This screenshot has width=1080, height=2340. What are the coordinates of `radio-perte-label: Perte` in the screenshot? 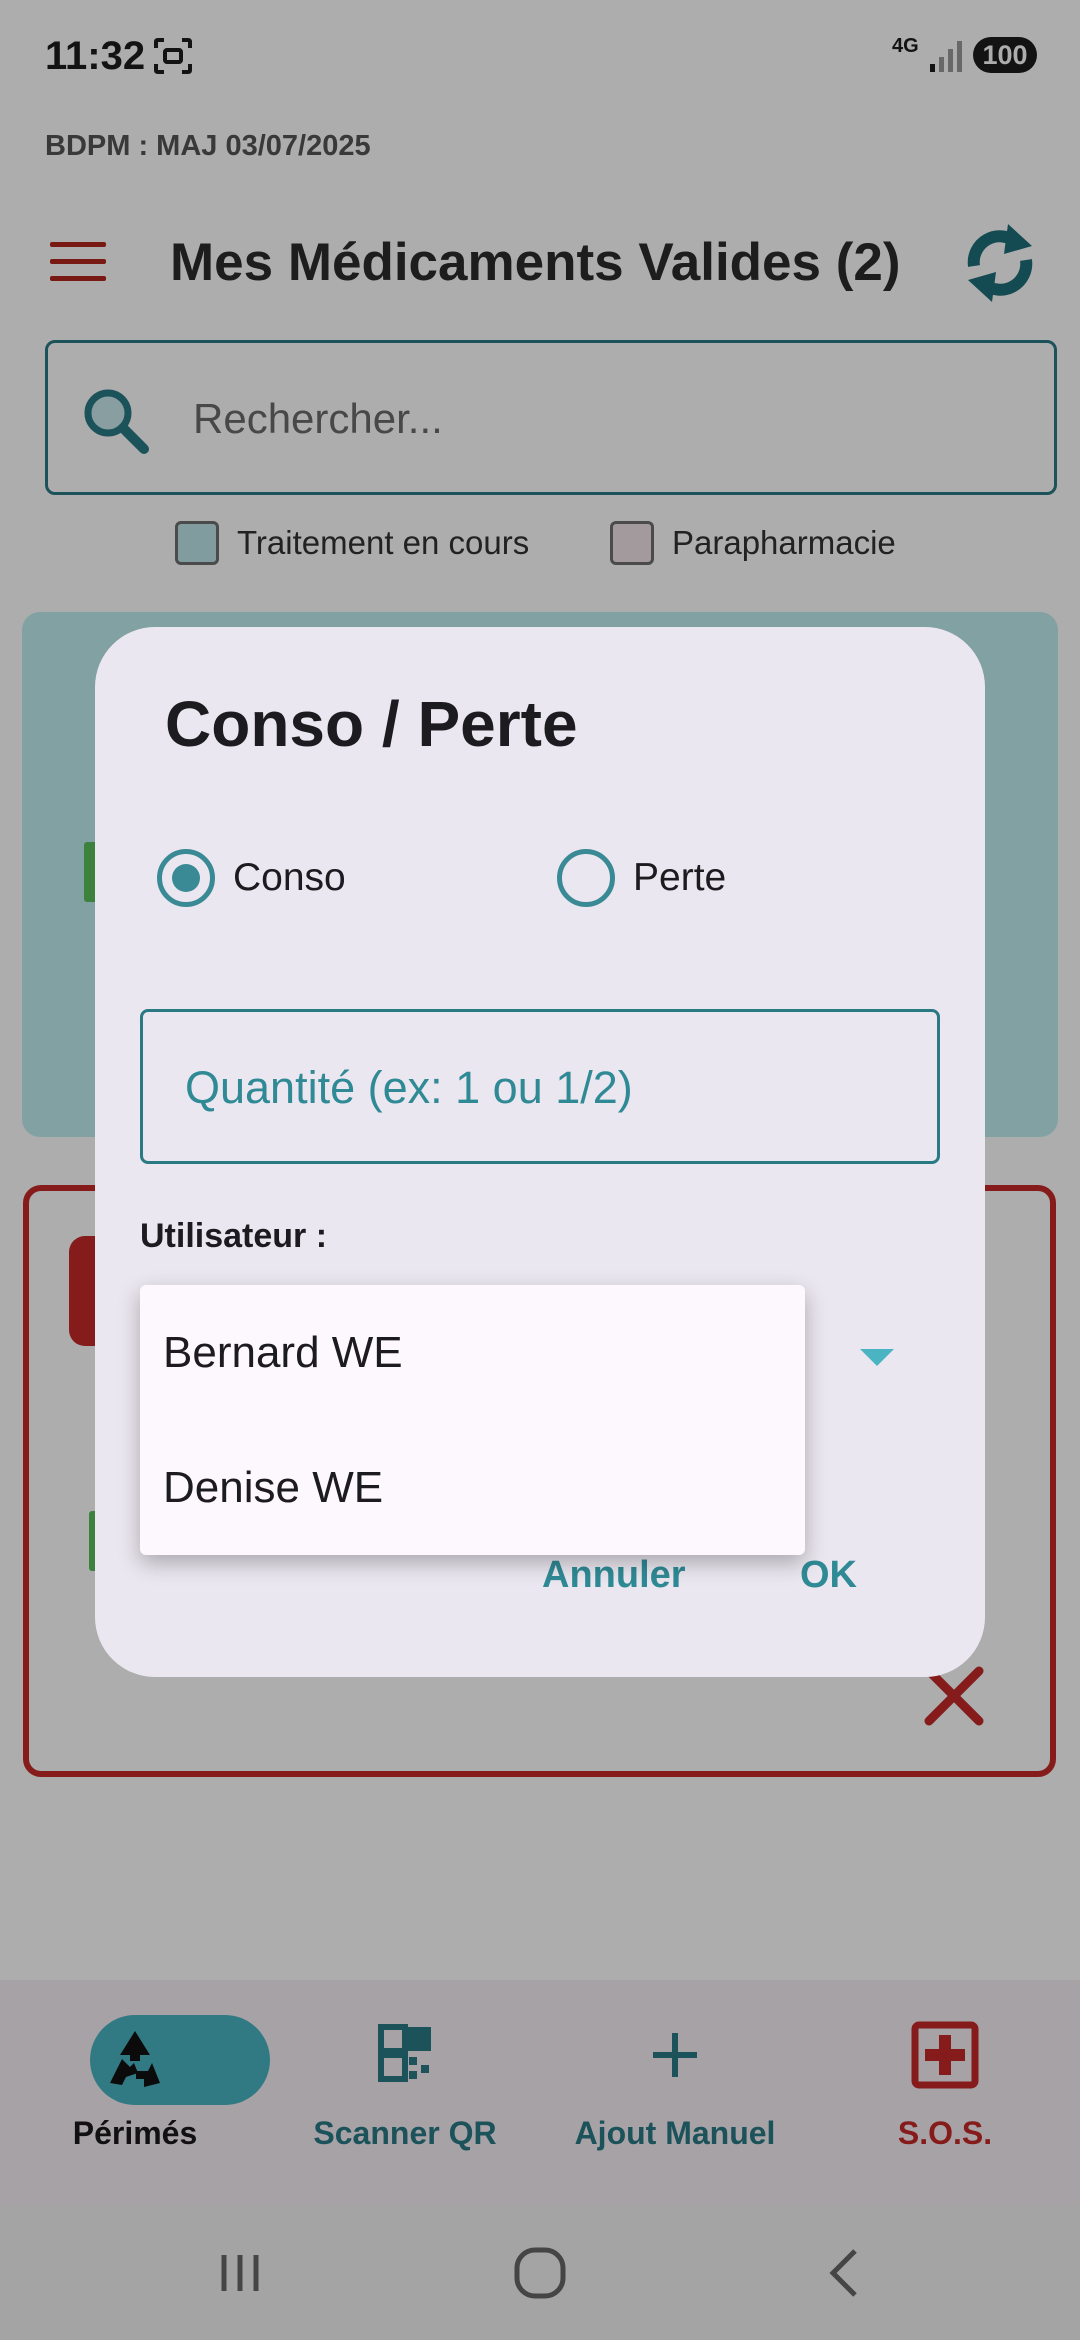 It's located at (680, 877).